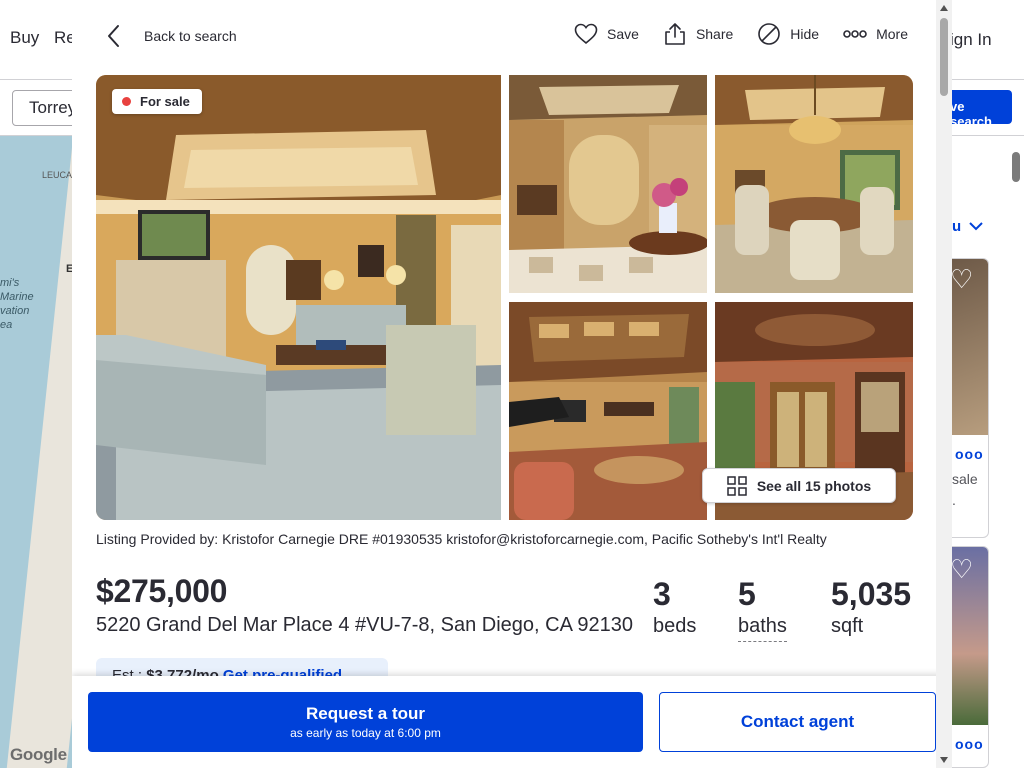  Describe the element at coordinates (365, 733) in the screenshot. I see `request-tour-subtitle: as early as today at 6:00 pm` at that location.